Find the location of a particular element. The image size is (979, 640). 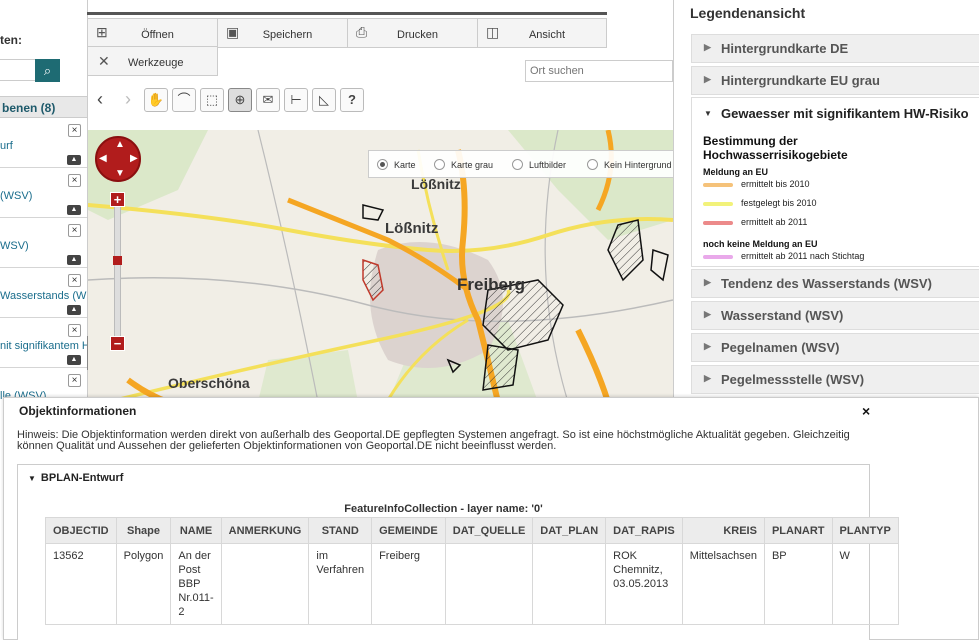

pan-right-icon: ▶ is located at coordinates (134, 158).